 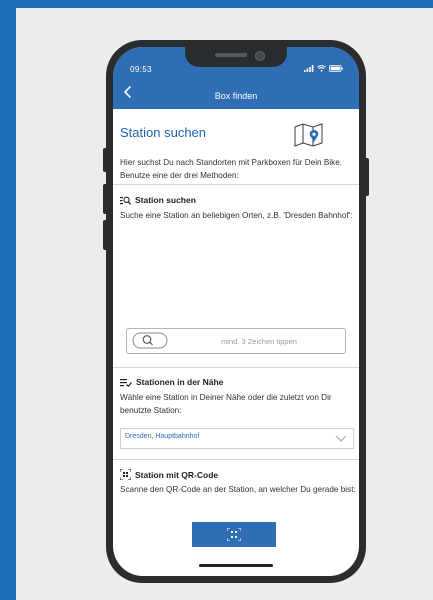 I want to click on wifi-icon, so click(x=321, y=68).